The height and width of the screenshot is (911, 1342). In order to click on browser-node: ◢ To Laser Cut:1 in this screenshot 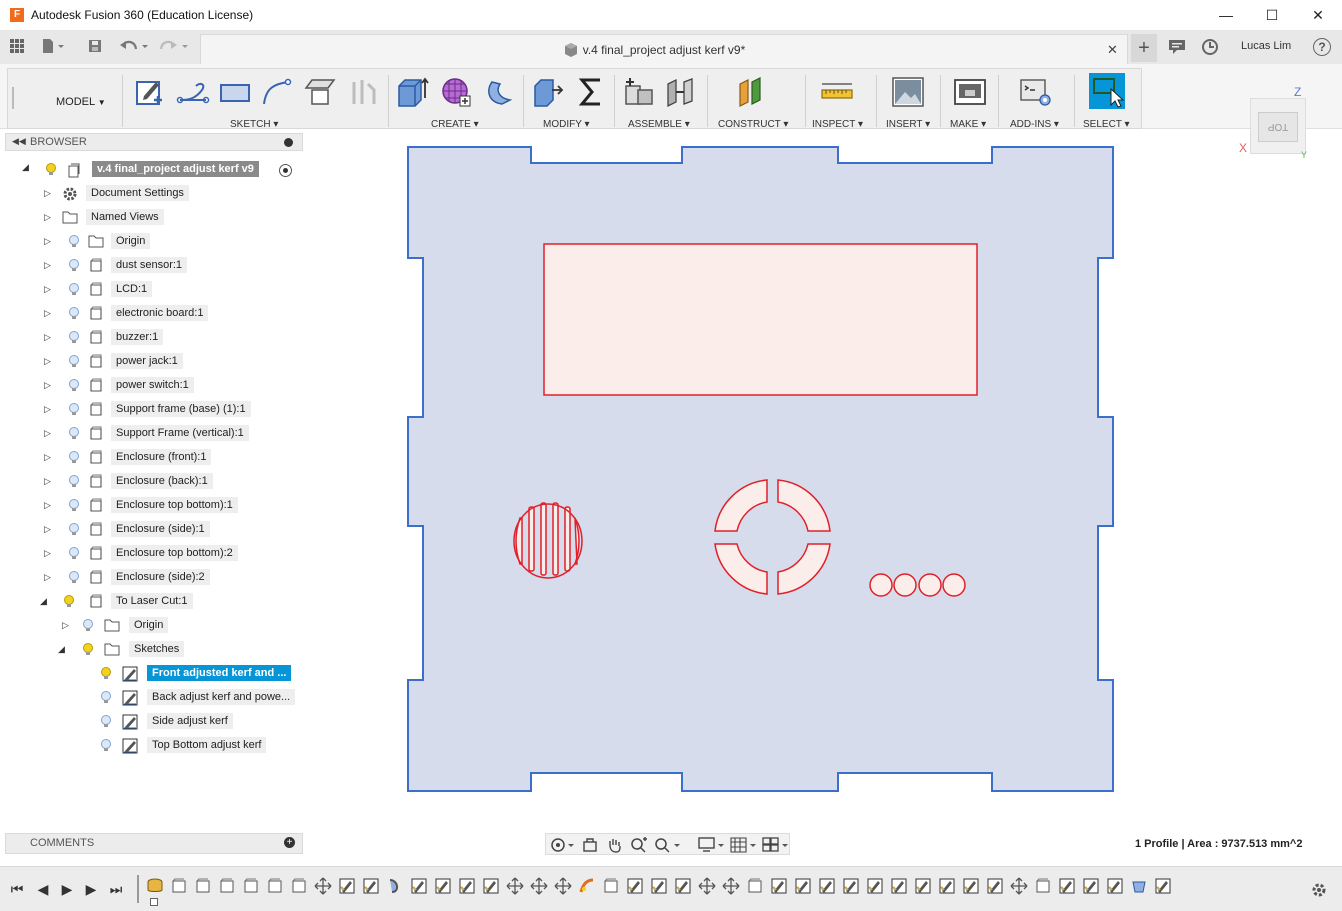, I will do `click(152, 602)`.